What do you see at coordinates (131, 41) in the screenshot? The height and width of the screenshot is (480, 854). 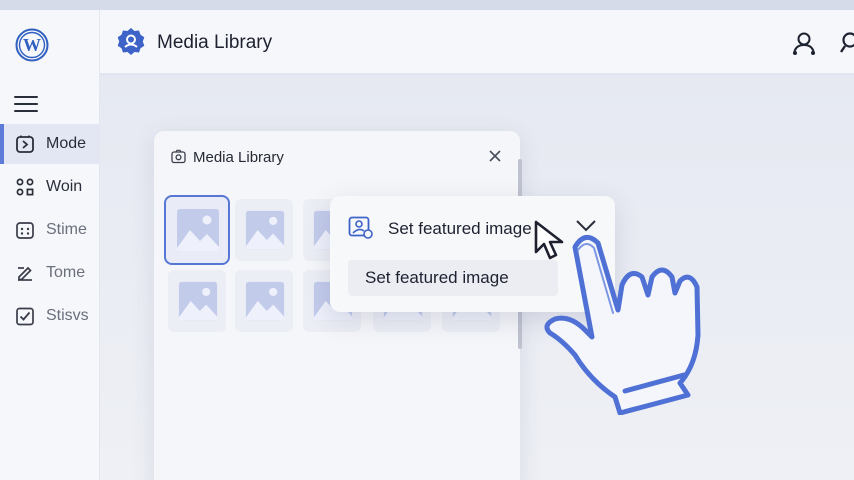 I see `media-library-badge-icon` at bounding box center [131, 41].